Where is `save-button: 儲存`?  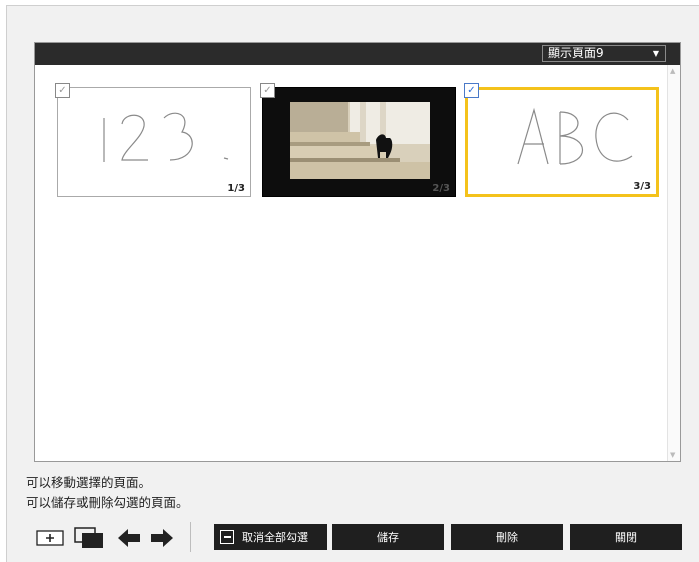 save-button: 儲存 is located at coordinates (388, 537).